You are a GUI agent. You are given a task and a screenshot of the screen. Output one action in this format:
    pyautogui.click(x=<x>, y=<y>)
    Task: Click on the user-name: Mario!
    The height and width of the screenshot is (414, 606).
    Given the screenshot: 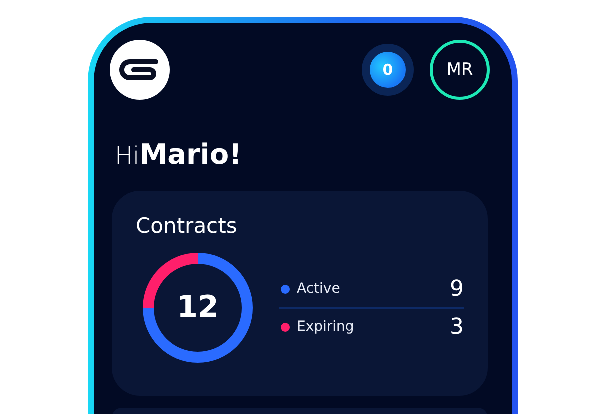 What is the action you would take?
    pyautogui.click(x=191, y=154)
    